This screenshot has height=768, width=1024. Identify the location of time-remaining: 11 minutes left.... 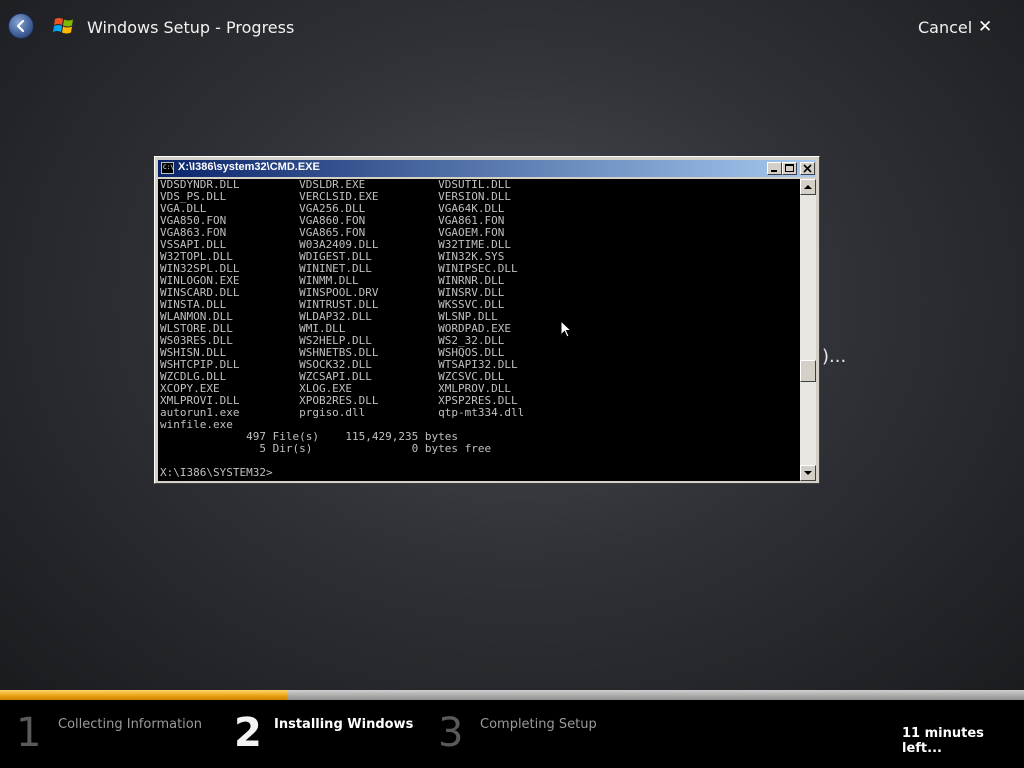
(943, 741).